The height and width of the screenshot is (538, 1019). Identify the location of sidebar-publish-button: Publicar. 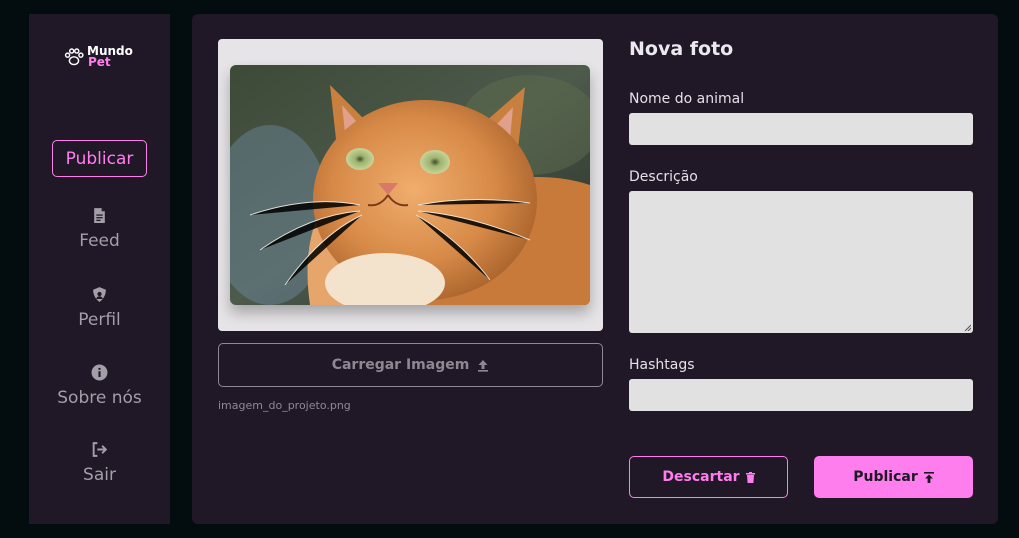
(99, 158).